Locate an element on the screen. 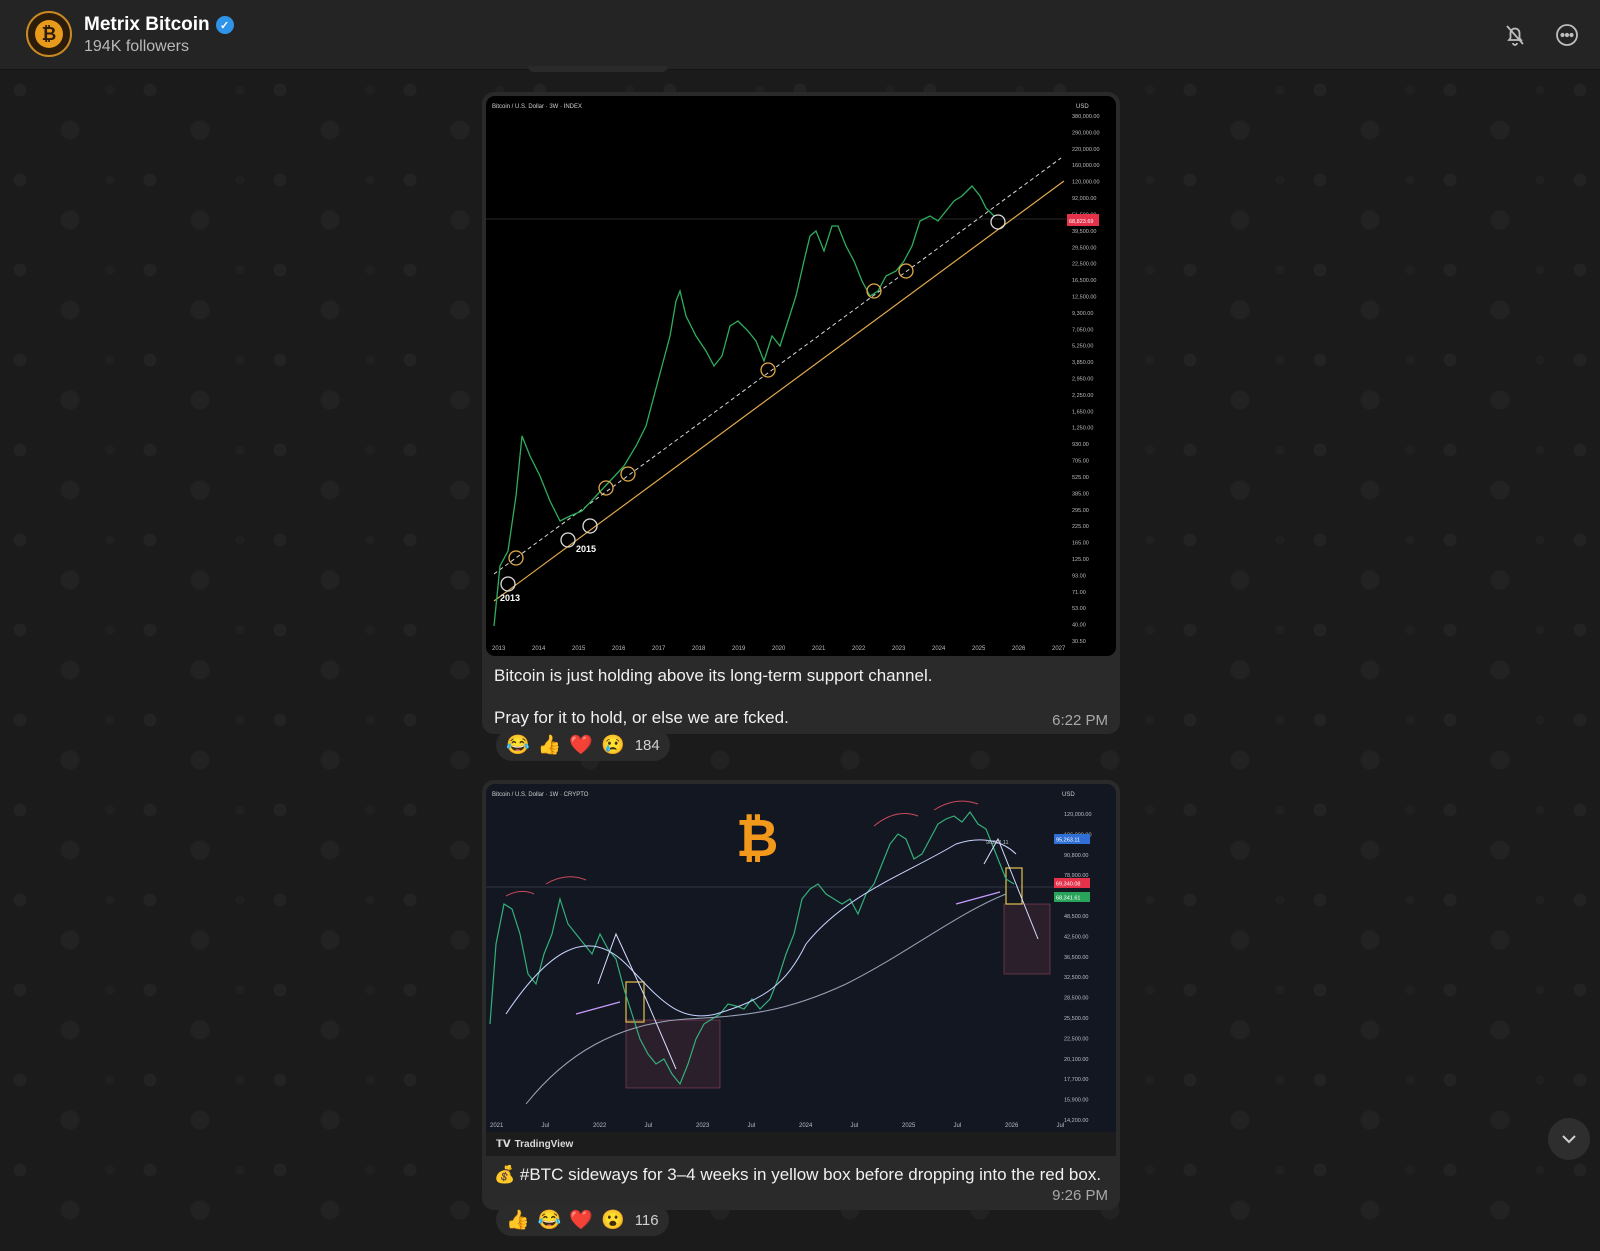  chart2-price-tag-text: 95,263.11 is located at coordinates (1068, 841).